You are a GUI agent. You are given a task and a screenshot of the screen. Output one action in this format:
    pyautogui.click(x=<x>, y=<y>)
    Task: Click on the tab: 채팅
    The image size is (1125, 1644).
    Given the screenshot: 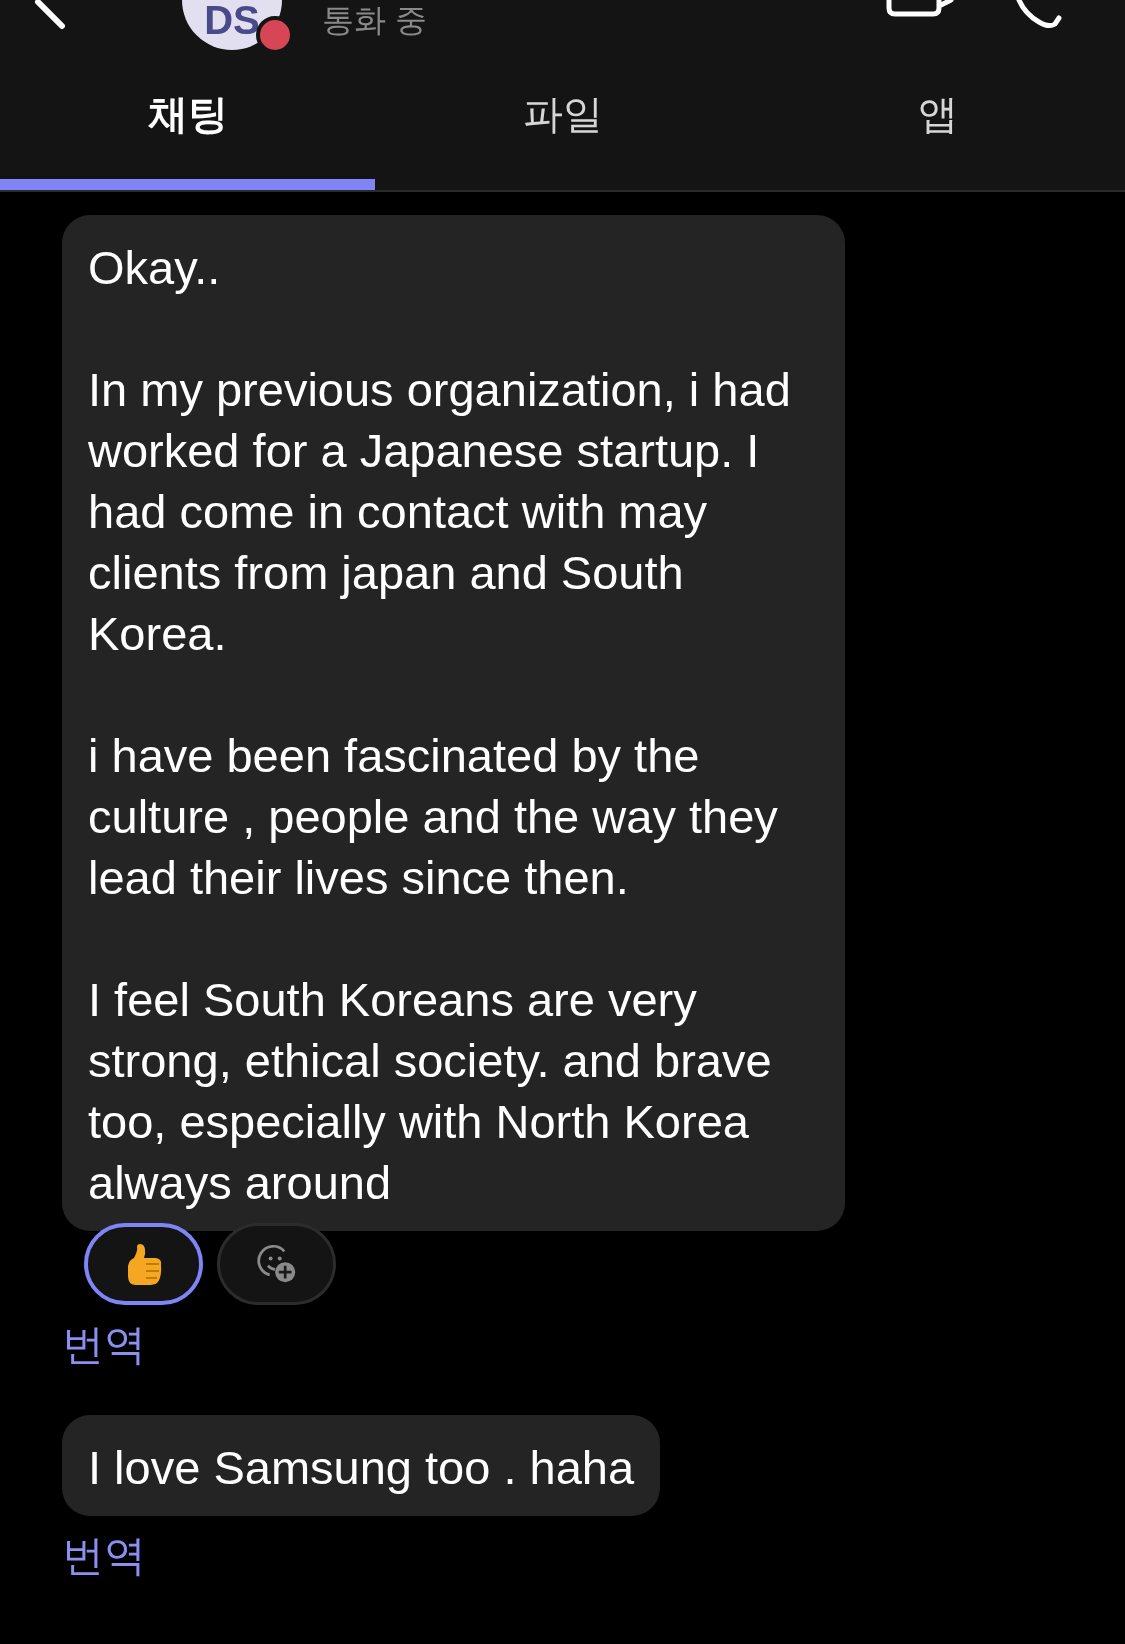 What is the action you would take?
    pyautogui.click(x=187, y=125)
    